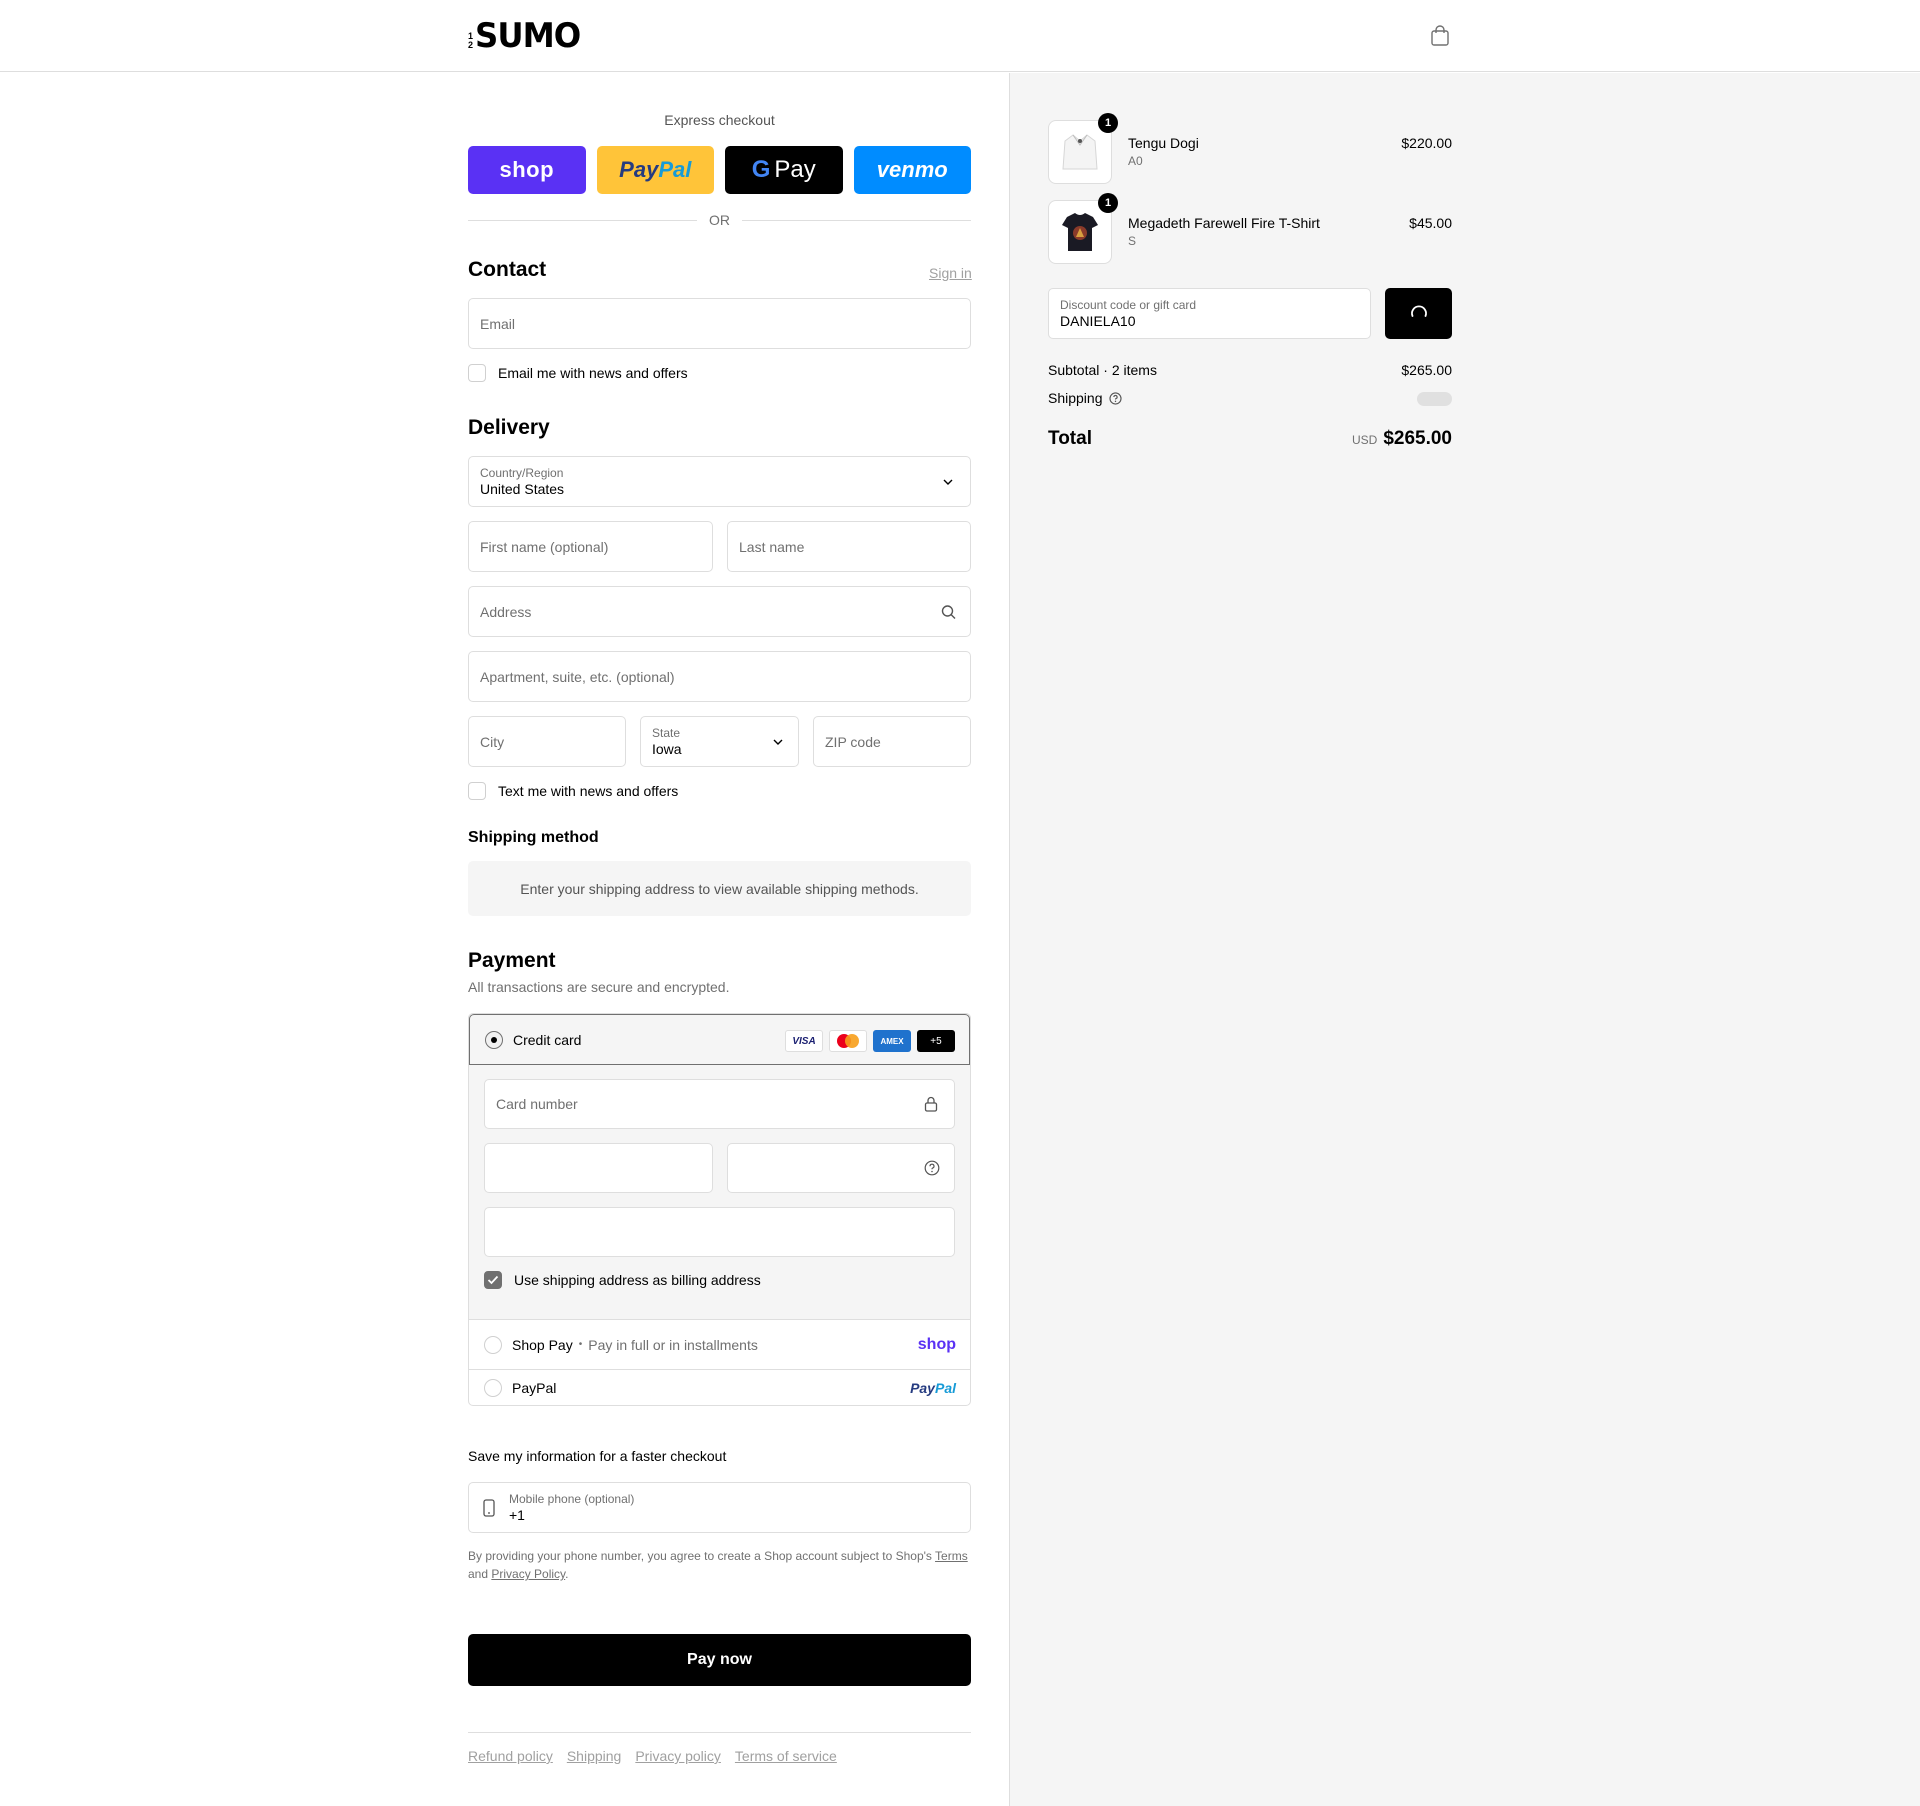 The width and height of the screenshot is (1920, 1806). I want to click on google-icon: G, so click(761, 169).